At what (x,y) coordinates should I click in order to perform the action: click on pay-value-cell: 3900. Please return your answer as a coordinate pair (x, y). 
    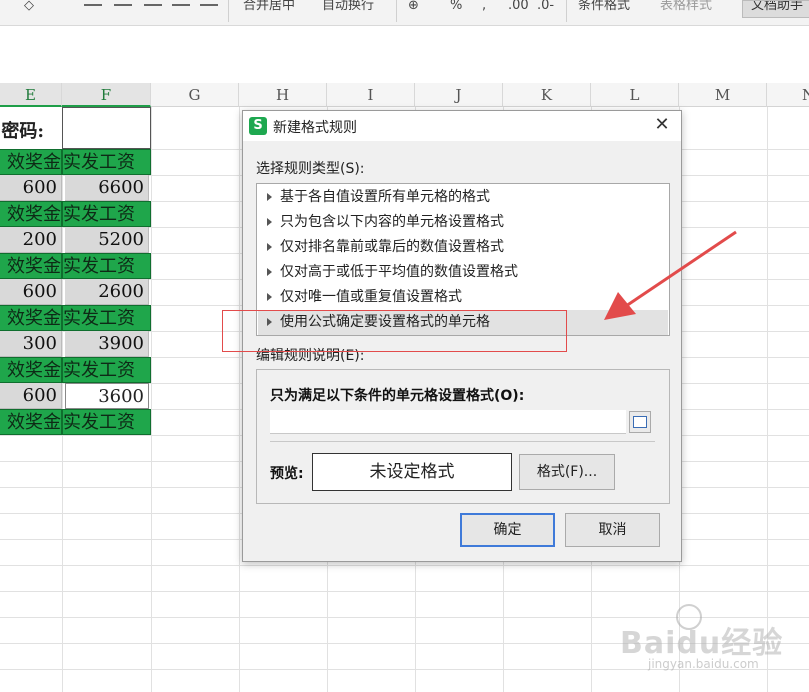
    Looking at the image, I should click on (107, 344).